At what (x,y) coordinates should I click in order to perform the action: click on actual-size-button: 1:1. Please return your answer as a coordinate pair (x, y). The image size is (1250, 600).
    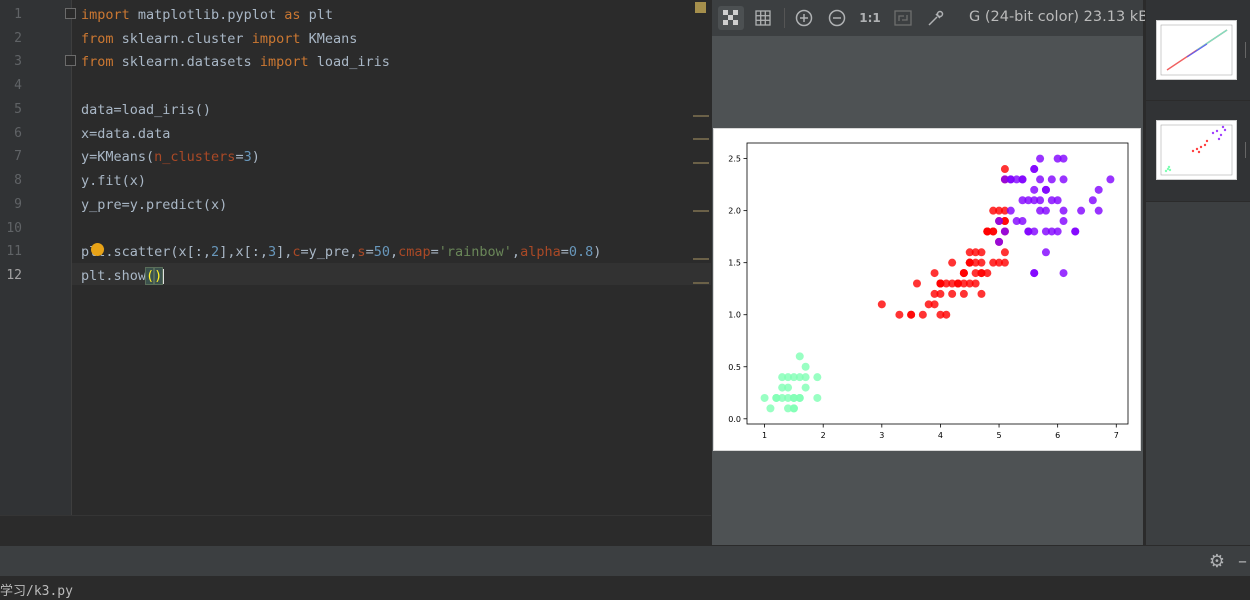
    Looking at the image, I should click on (870, 18).